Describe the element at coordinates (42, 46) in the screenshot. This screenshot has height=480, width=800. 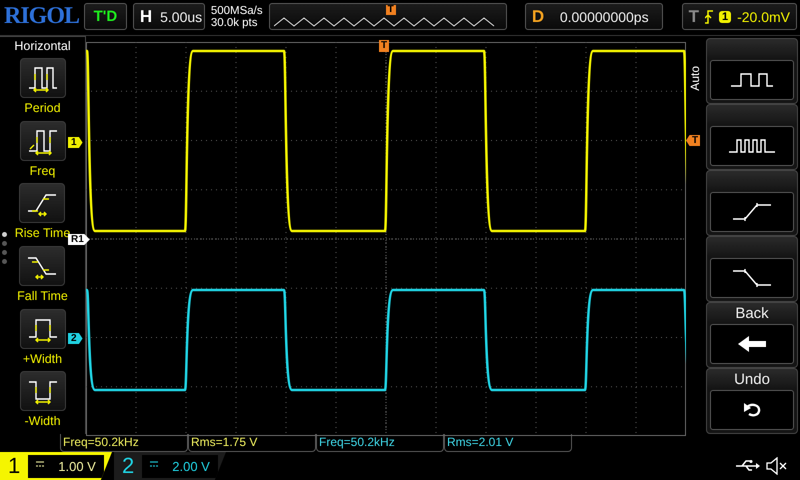
I see `menu-title: Horizontal` at that location.